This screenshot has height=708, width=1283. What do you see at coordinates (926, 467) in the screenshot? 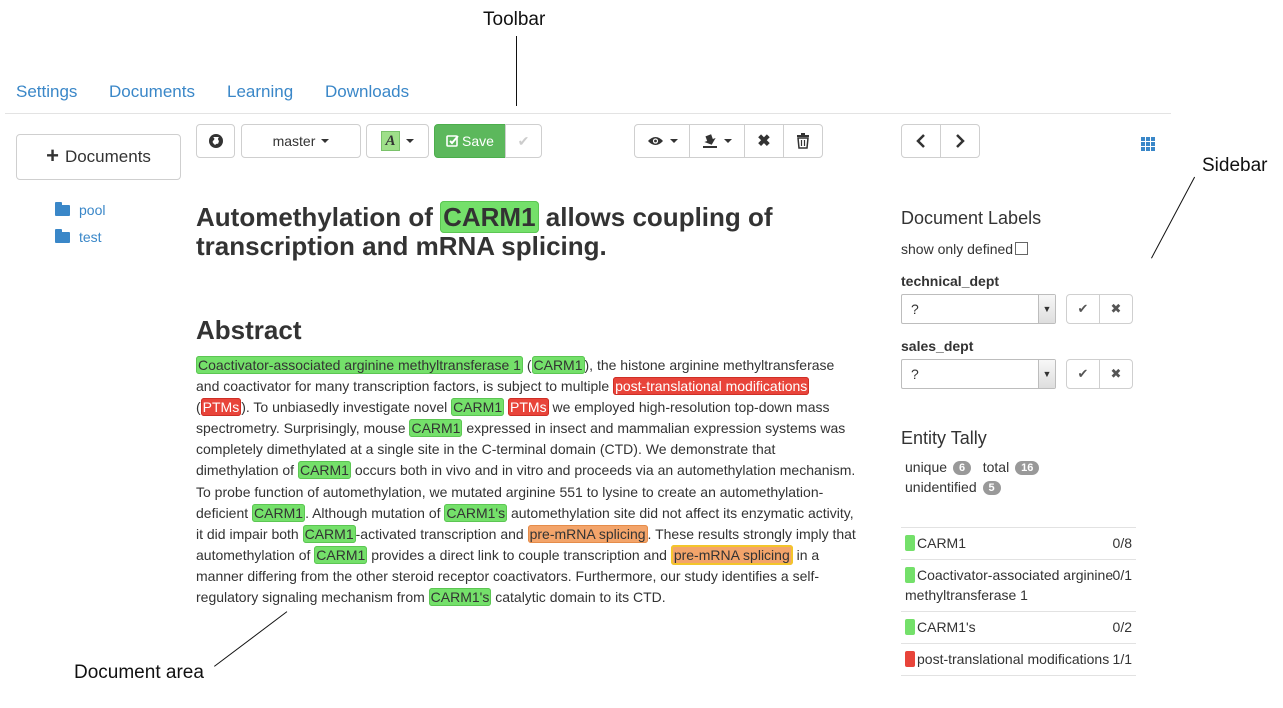
I see `unique-label: unique` at bounding box center [926, 467].